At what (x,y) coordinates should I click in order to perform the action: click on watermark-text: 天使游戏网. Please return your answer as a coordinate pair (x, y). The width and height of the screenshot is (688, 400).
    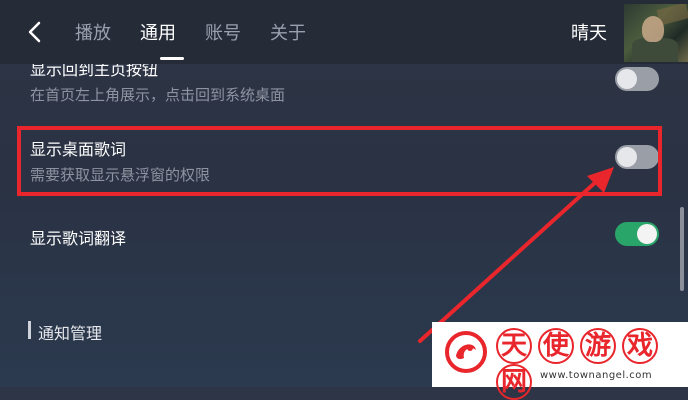
    Looking at the image, I should click on (592, 364).